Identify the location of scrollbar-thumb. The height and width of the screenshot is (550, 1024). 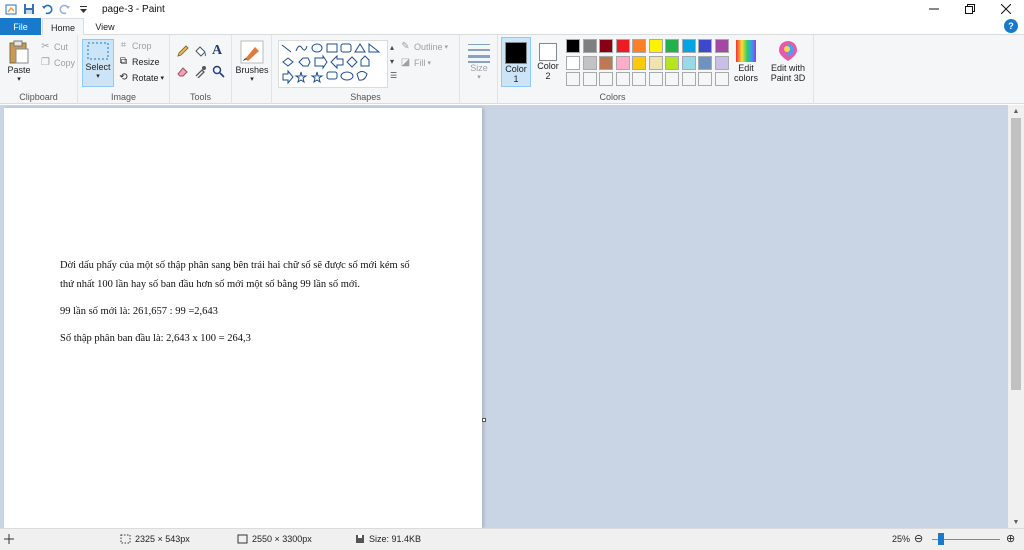
(1016, 254).